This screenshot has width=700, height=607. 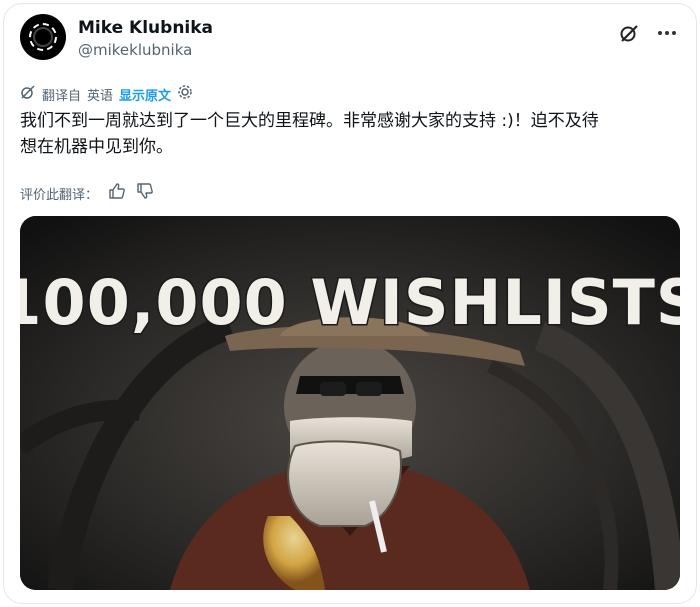 I want to click on rate-translation: 评价此翻译：, so click(x=87, y=193).